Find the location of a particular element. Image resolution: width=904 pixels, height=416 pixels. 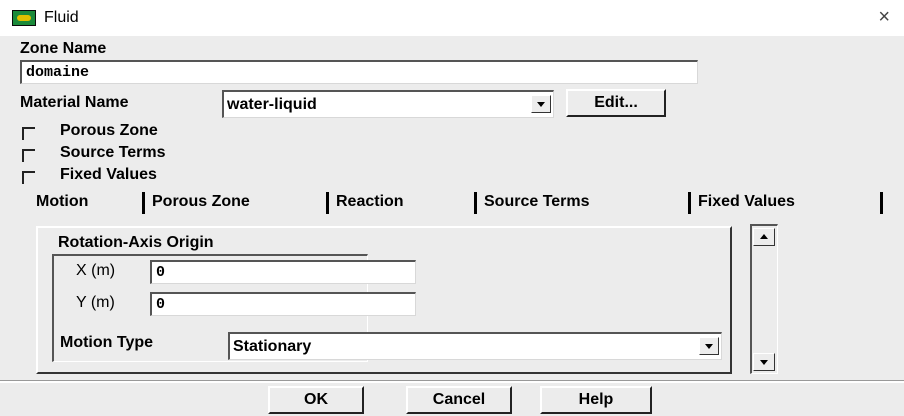

fluent-app-icon is located at coordinates (24, 18).